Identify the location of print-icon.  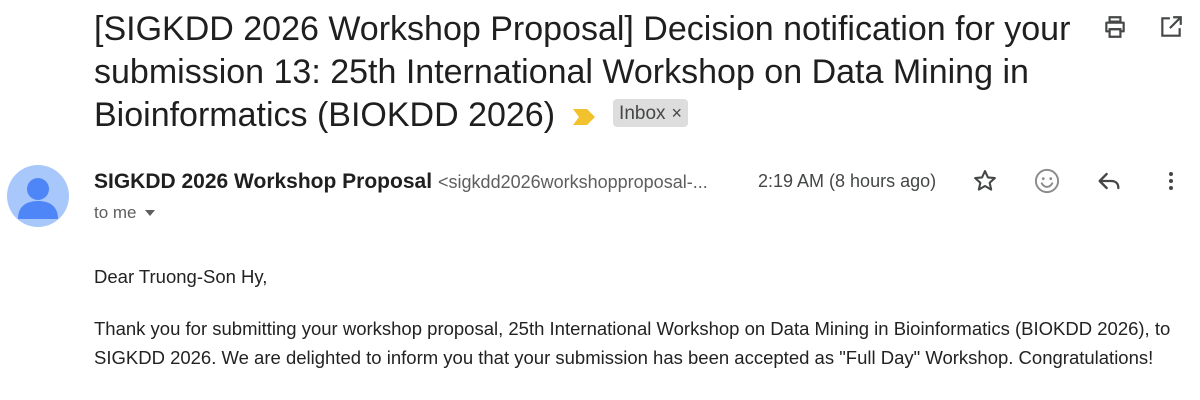
(1115, 27).